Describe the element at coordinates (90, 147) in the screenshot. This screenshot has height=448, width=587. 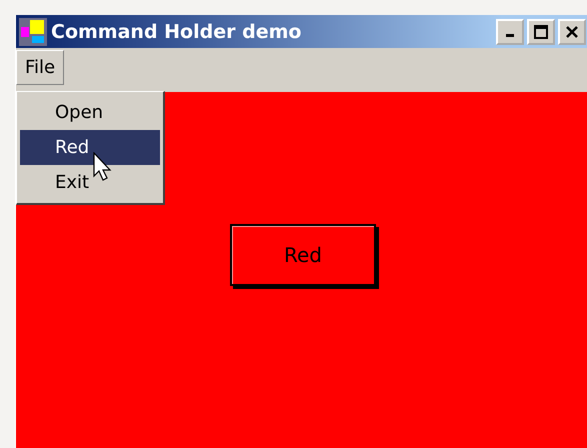
I see `menu-entry: Red` at that location.